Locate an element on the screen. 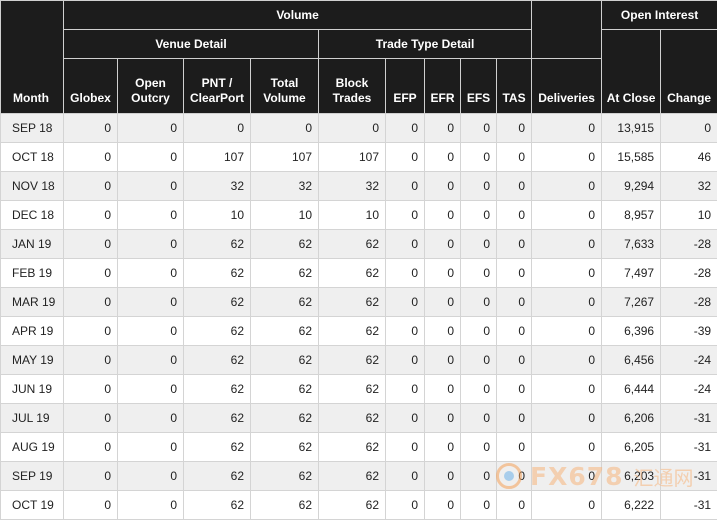  at-close-cell: 6,222 is located at coordinates (631, 505).